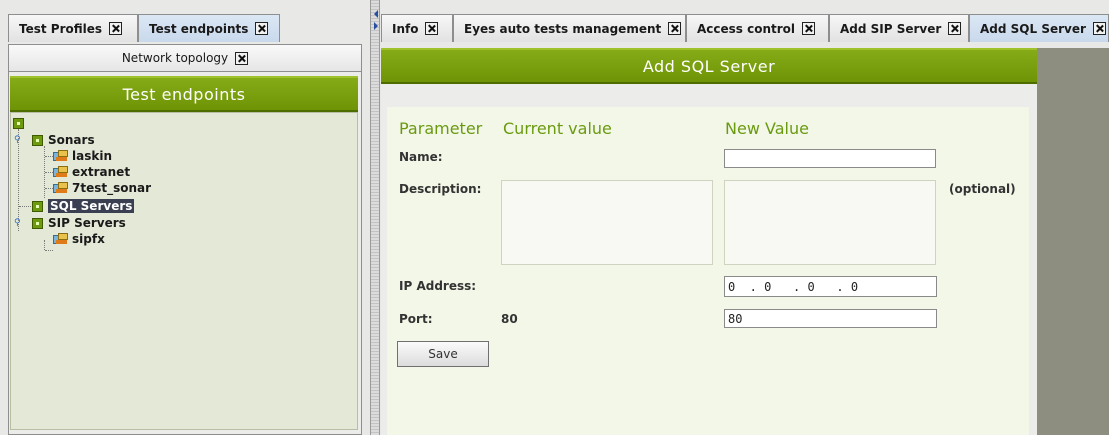 The image size is (1109, 435). I want to click on tree-item-7test-sonar: 7test_sonar, so click(102, 188).